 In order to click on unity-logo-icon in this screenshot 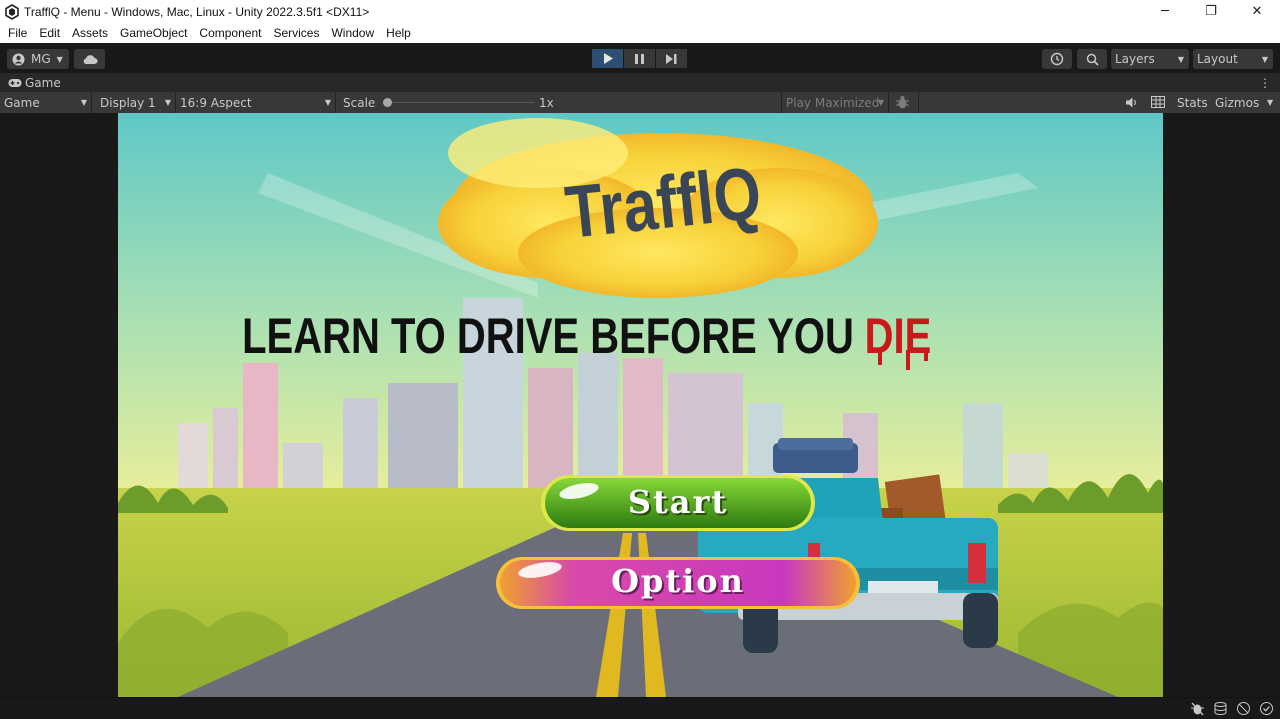, I will do `click(12, 11)`.